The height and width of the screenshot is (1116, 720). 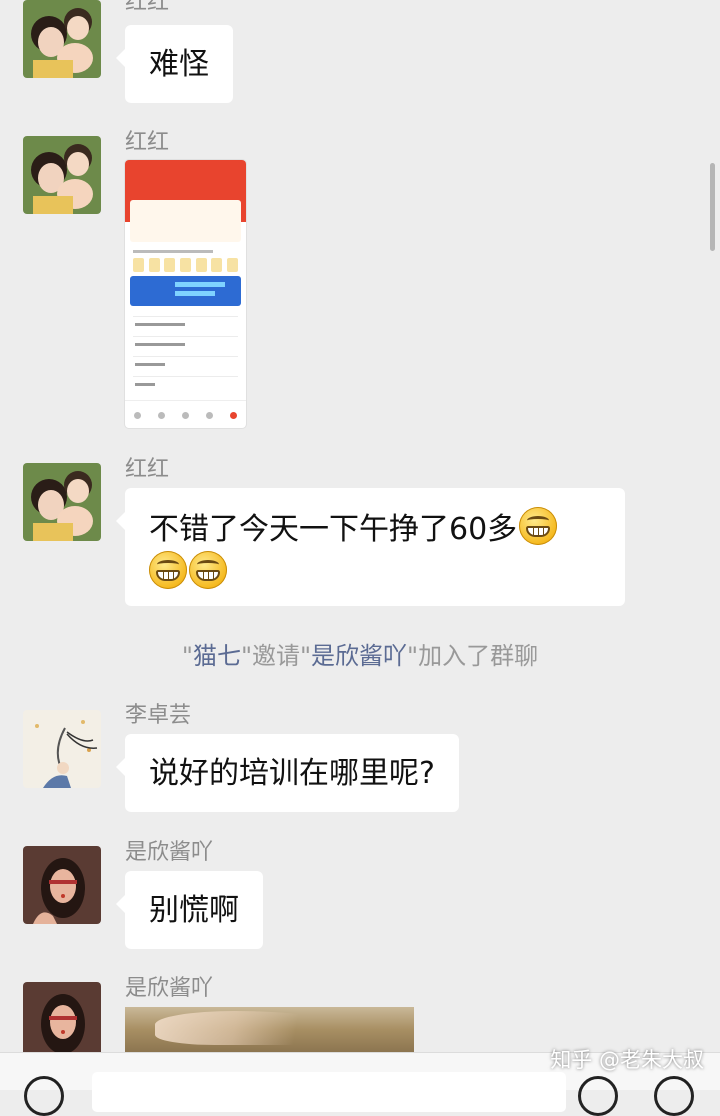 What do you see at coordinates (185, 221) in the screenshot?
I see `screenshot-card` at bounding box center [185, 221].